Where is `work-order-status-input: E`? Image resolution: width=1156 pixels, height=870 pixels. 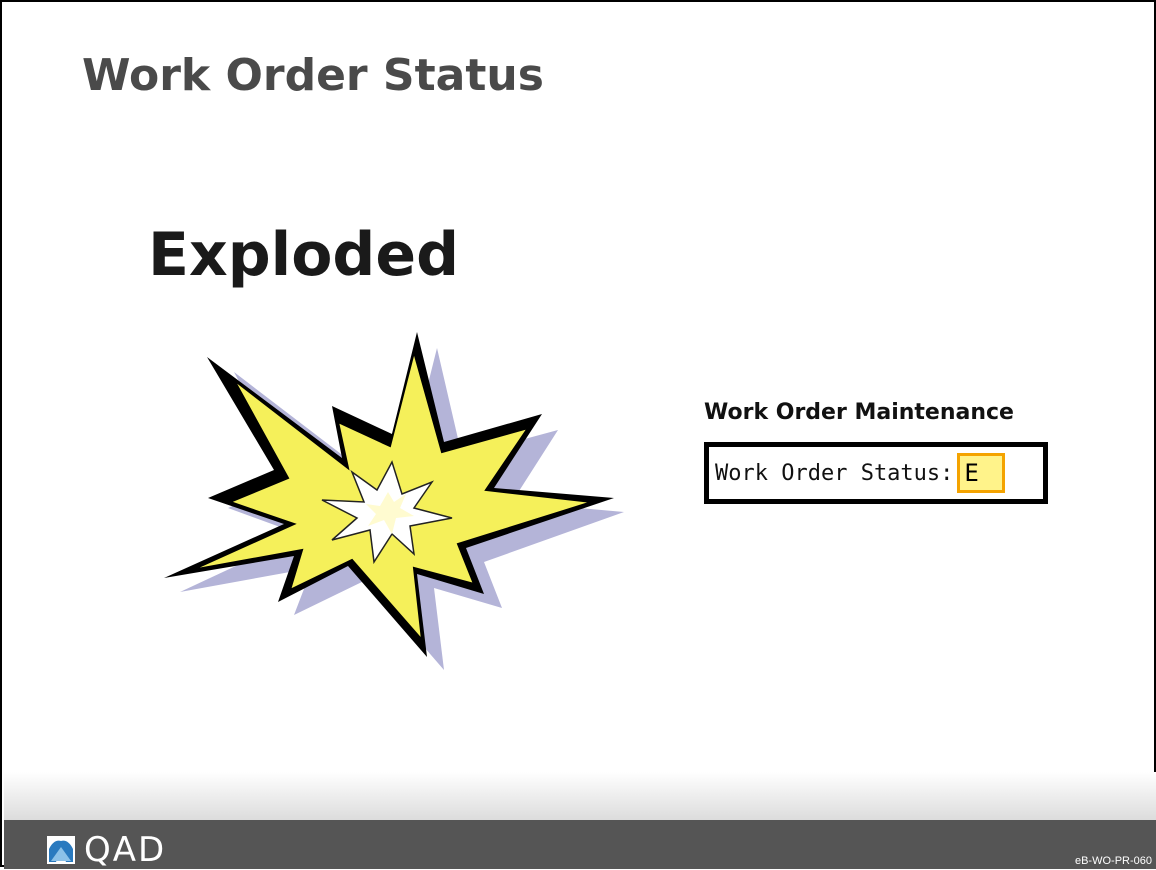 work-order-status-input: E is located at coordinates (981, 473).